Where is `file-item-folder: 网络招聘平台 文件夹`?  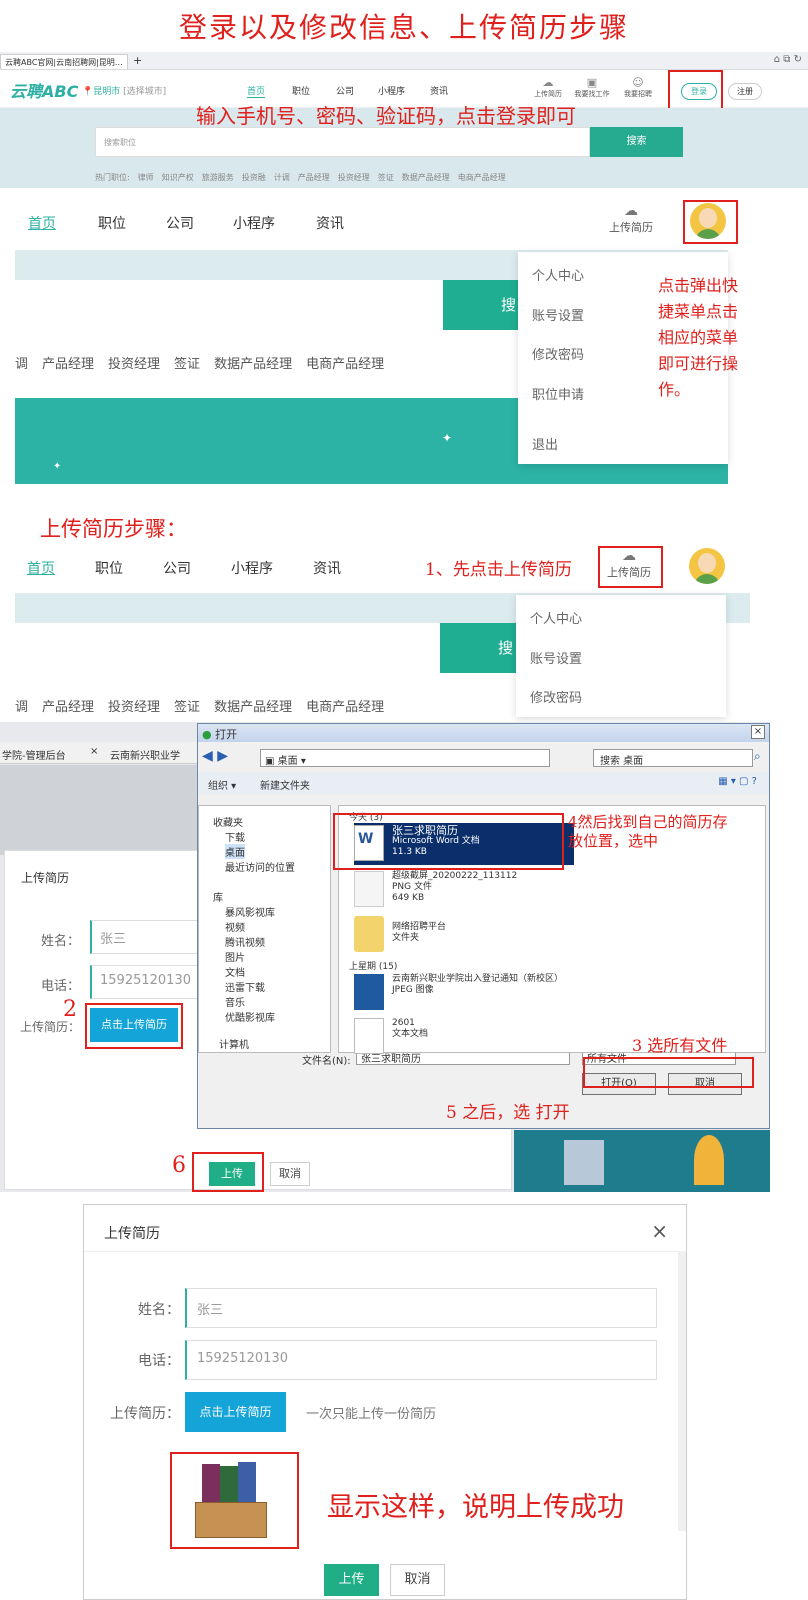
file-item-folder: 网络招聘平台 文件夹 is located at coordinates (464, 935).